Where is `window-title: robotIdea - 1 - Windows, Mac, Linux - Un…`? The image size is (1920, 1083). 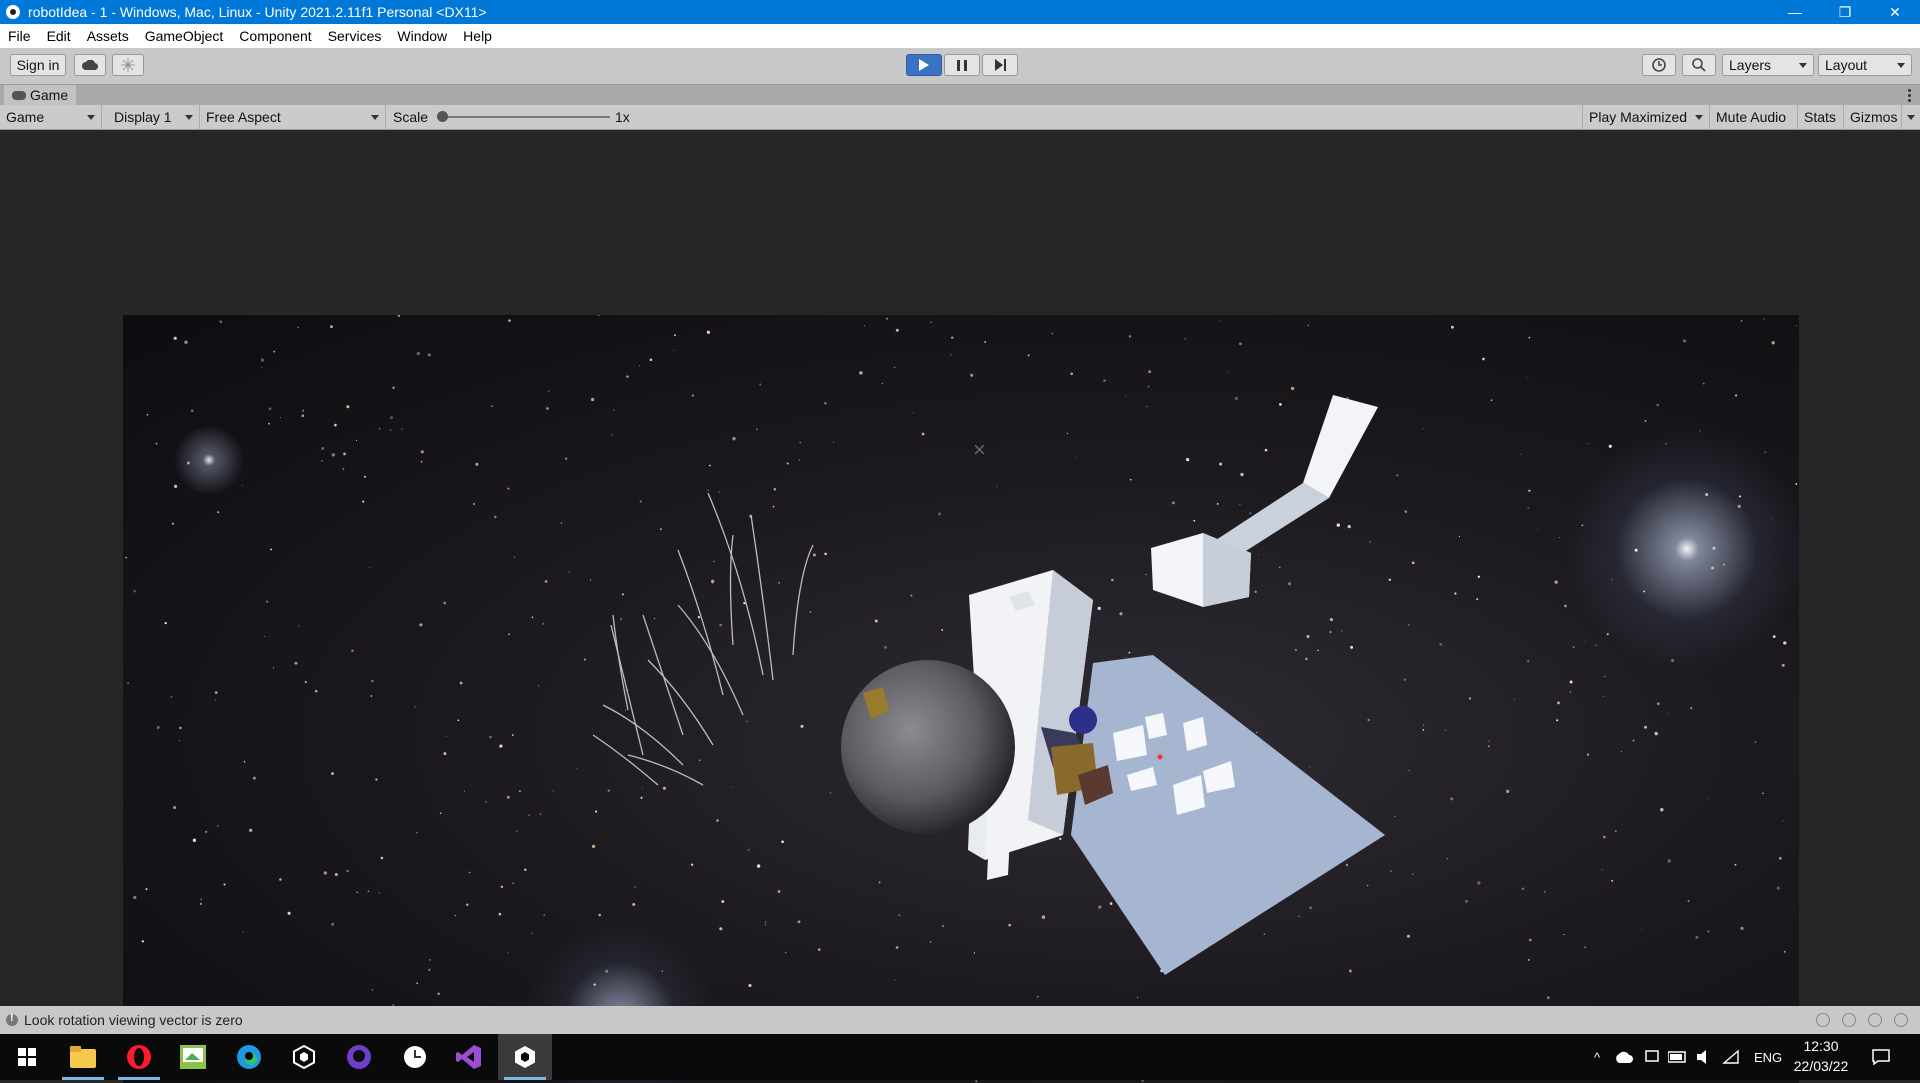
window-title: robotIdea - 1 - Windows, Mac, Linux - Un… is located at coordinates (257, 12).